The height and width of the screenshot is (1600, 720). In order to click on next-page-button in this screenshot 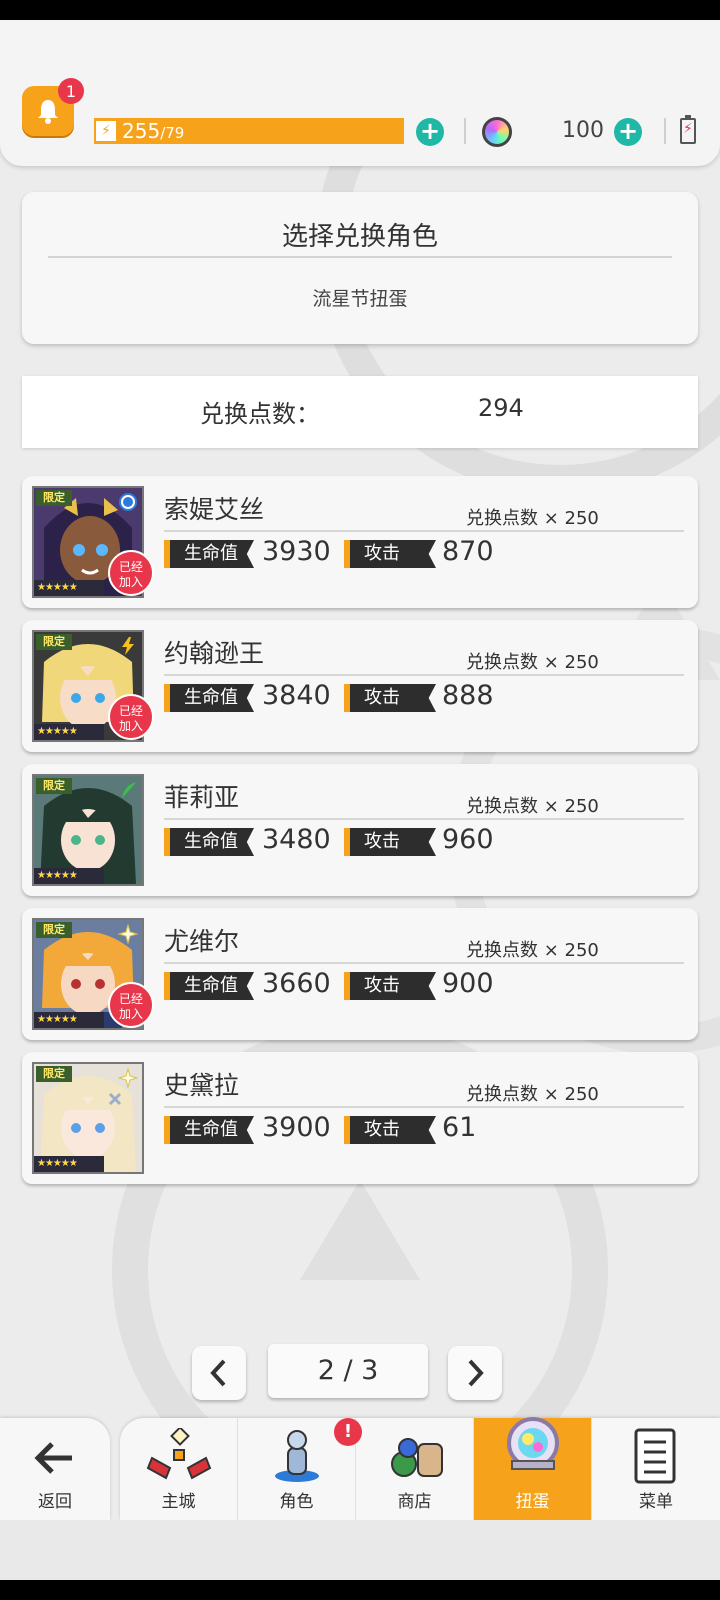, I will do `click(475, 1373)`.